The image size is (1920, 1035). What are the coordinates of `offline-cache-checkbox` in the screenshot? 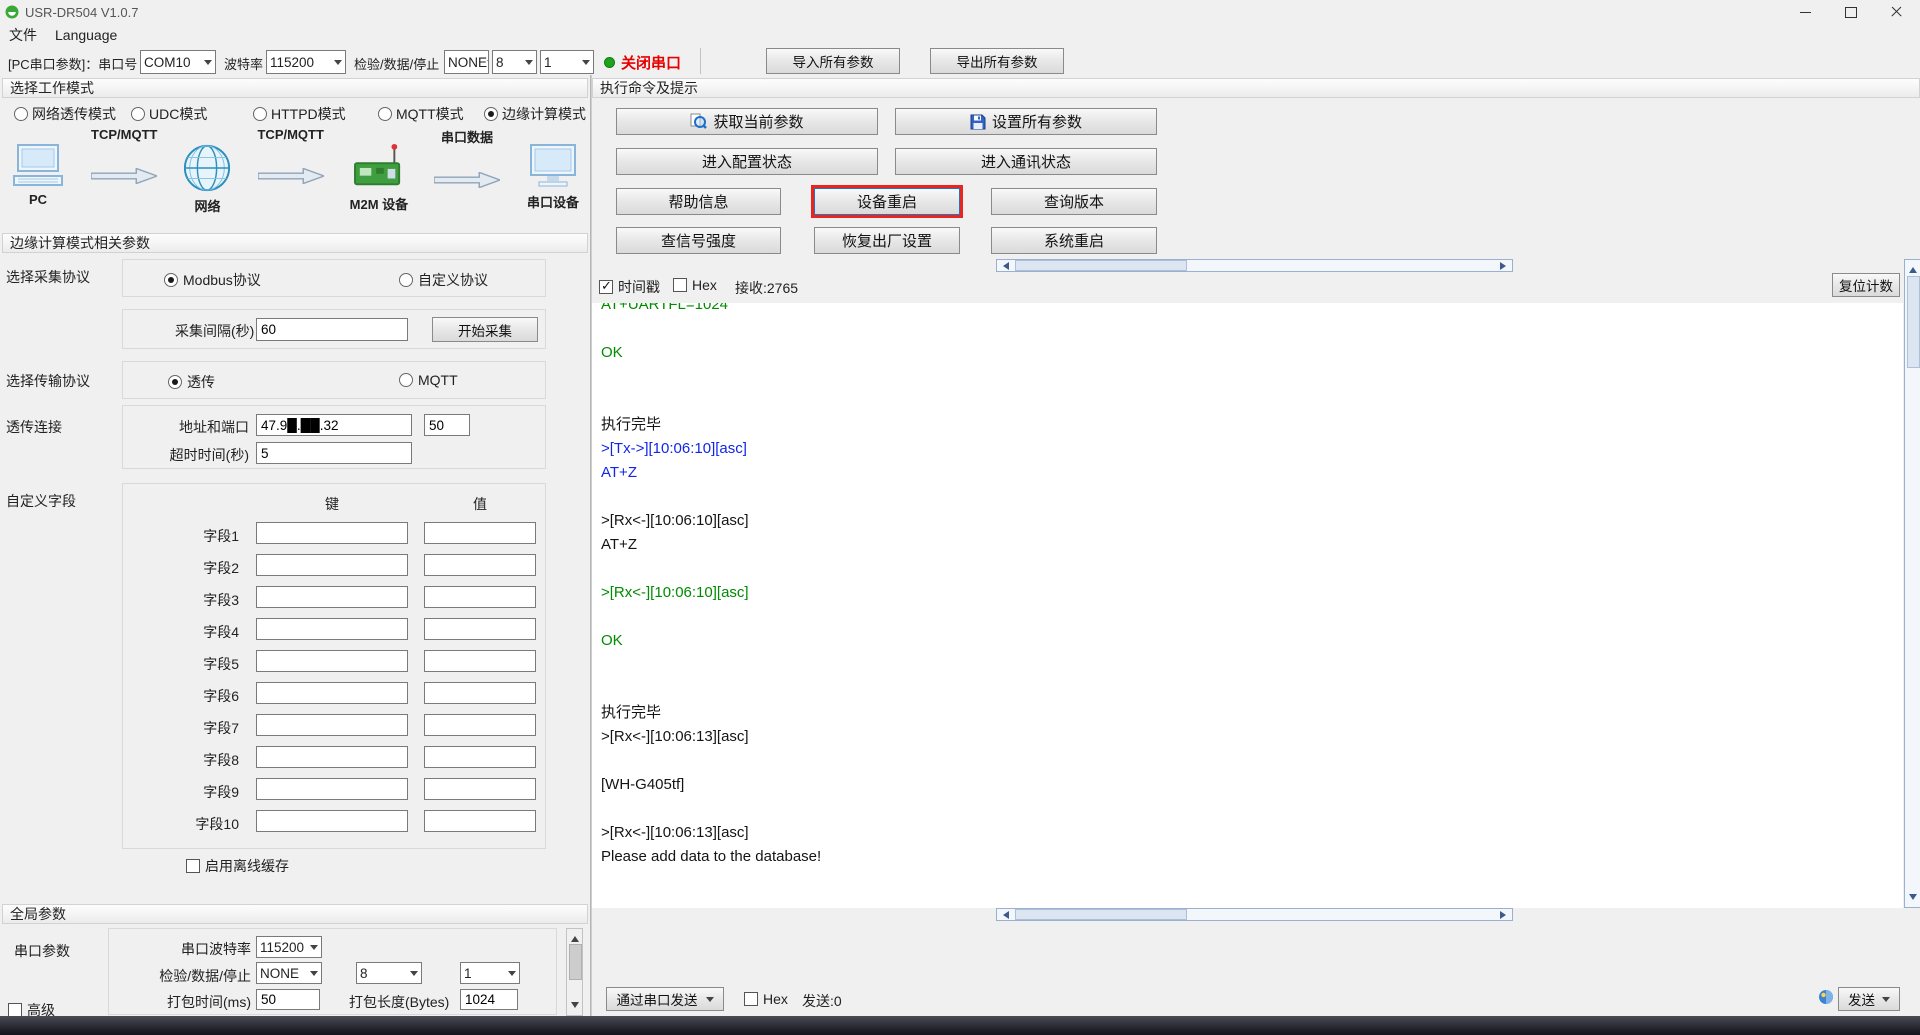 It's located at (193, 866).